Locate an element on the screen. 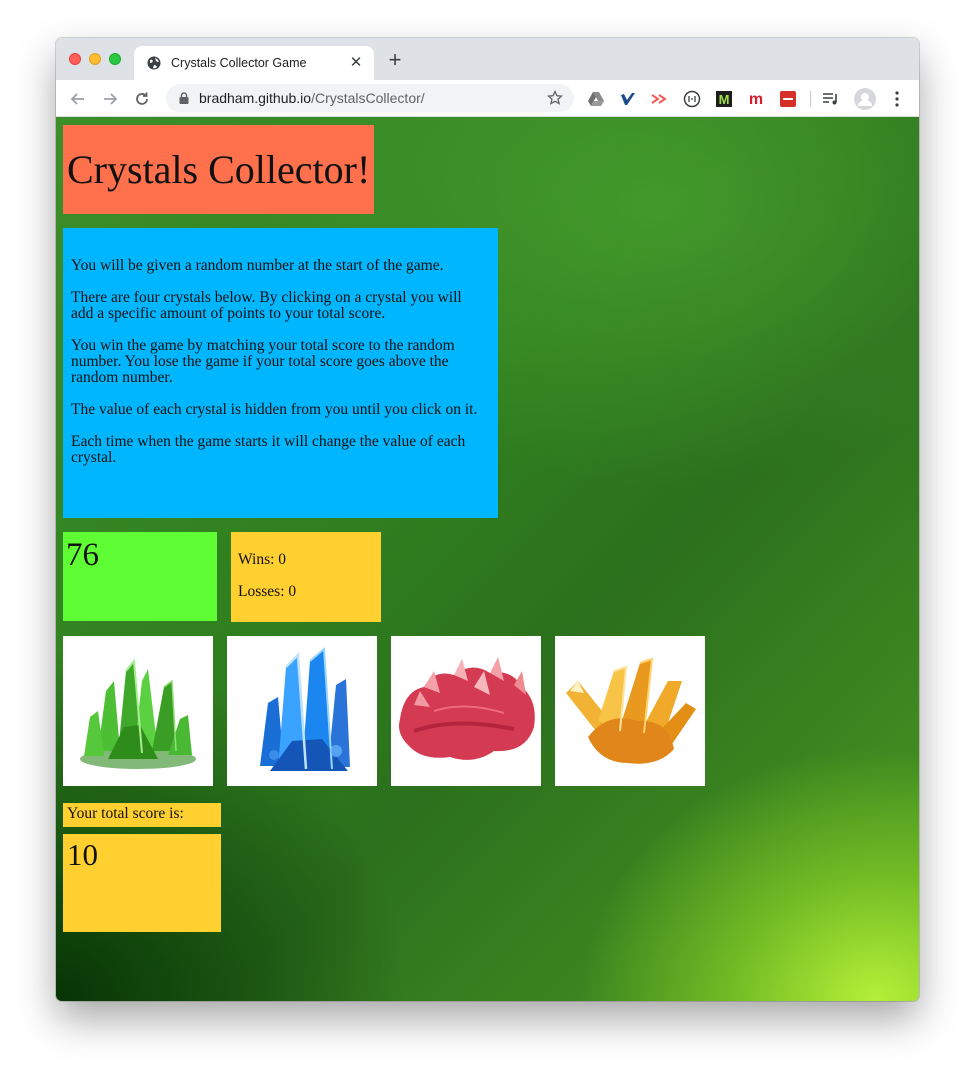  page-title: Crystals Collector! is located at coordinates (219, 169).